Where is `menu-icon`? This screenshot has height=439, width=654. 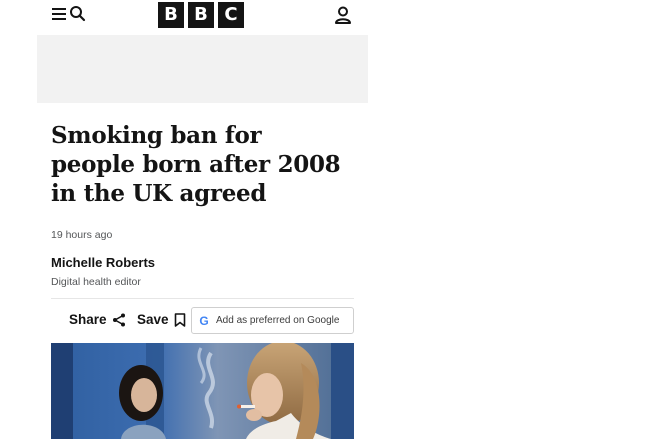 menu-icon is located at coordinates (59, 13).